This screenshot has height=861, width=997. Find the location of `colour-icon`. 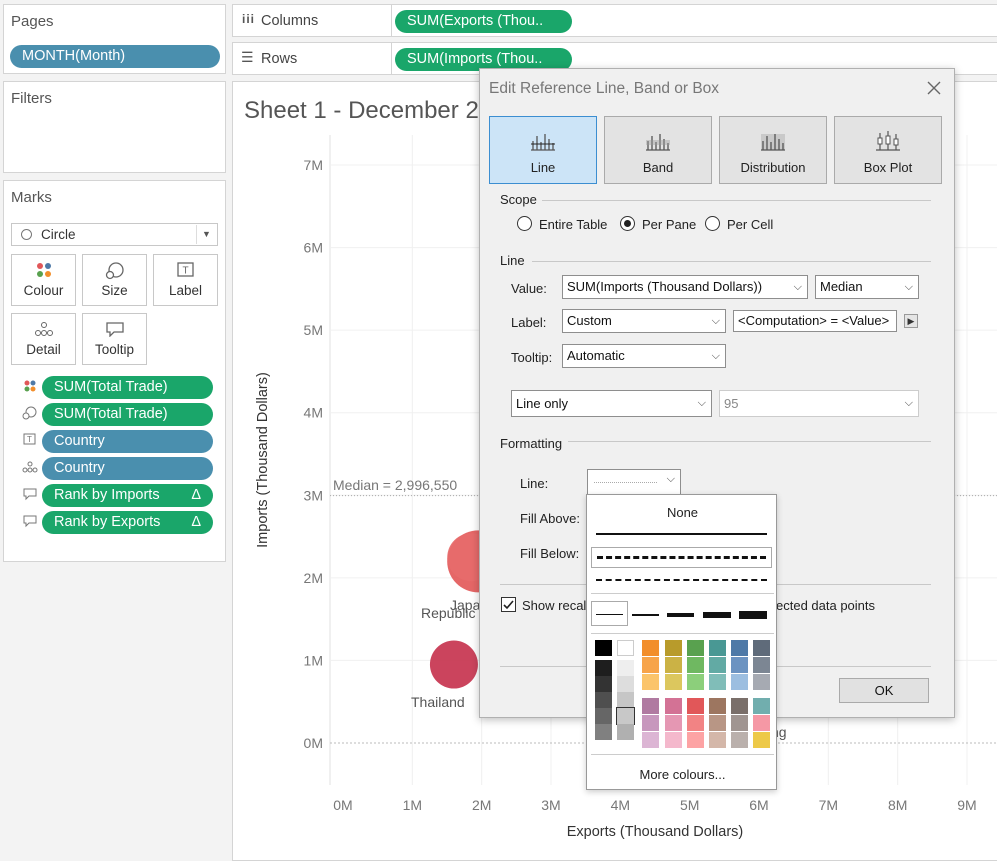

colour-icon is located at coordinates (30, 387).